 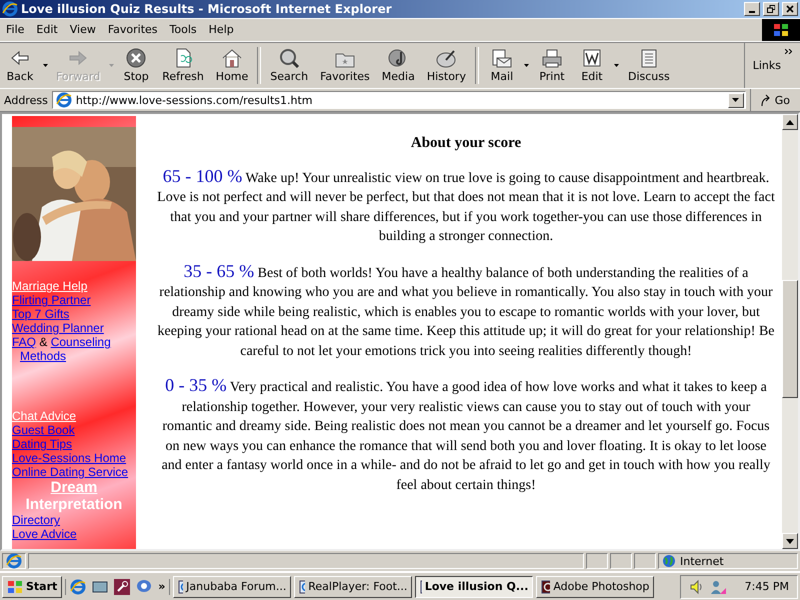 I want to click on toolbar-button: History, so click(x=446, y=65).